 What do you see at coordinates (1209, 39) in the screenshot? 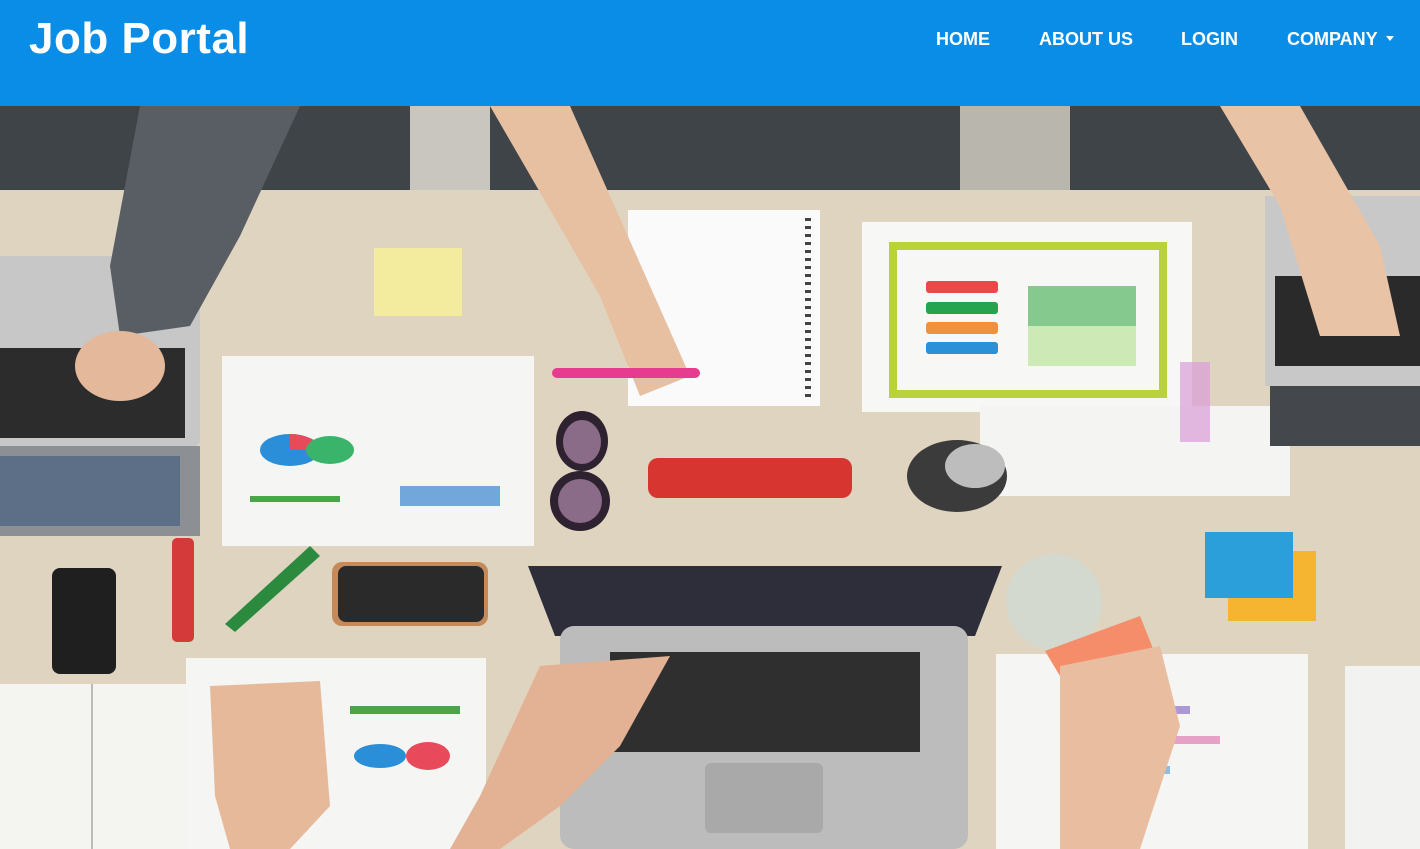
I see `nav-login-link: LOGIN` at bounding box center [1209, 39].